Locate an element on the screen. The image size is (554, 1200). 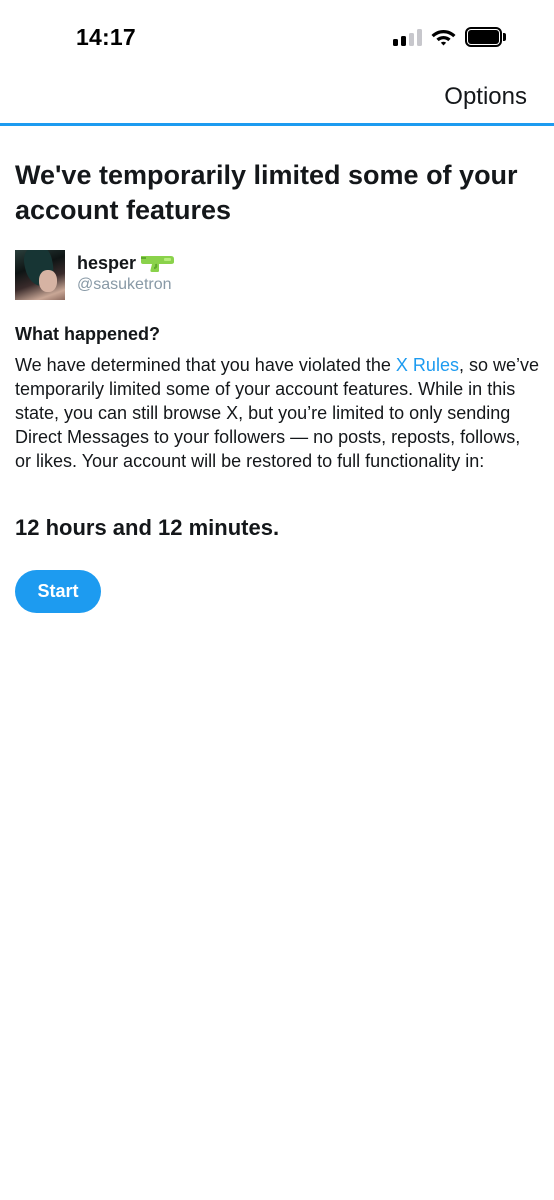
profile-card: hesper @sasuketron is located at coordinates (215, 275).